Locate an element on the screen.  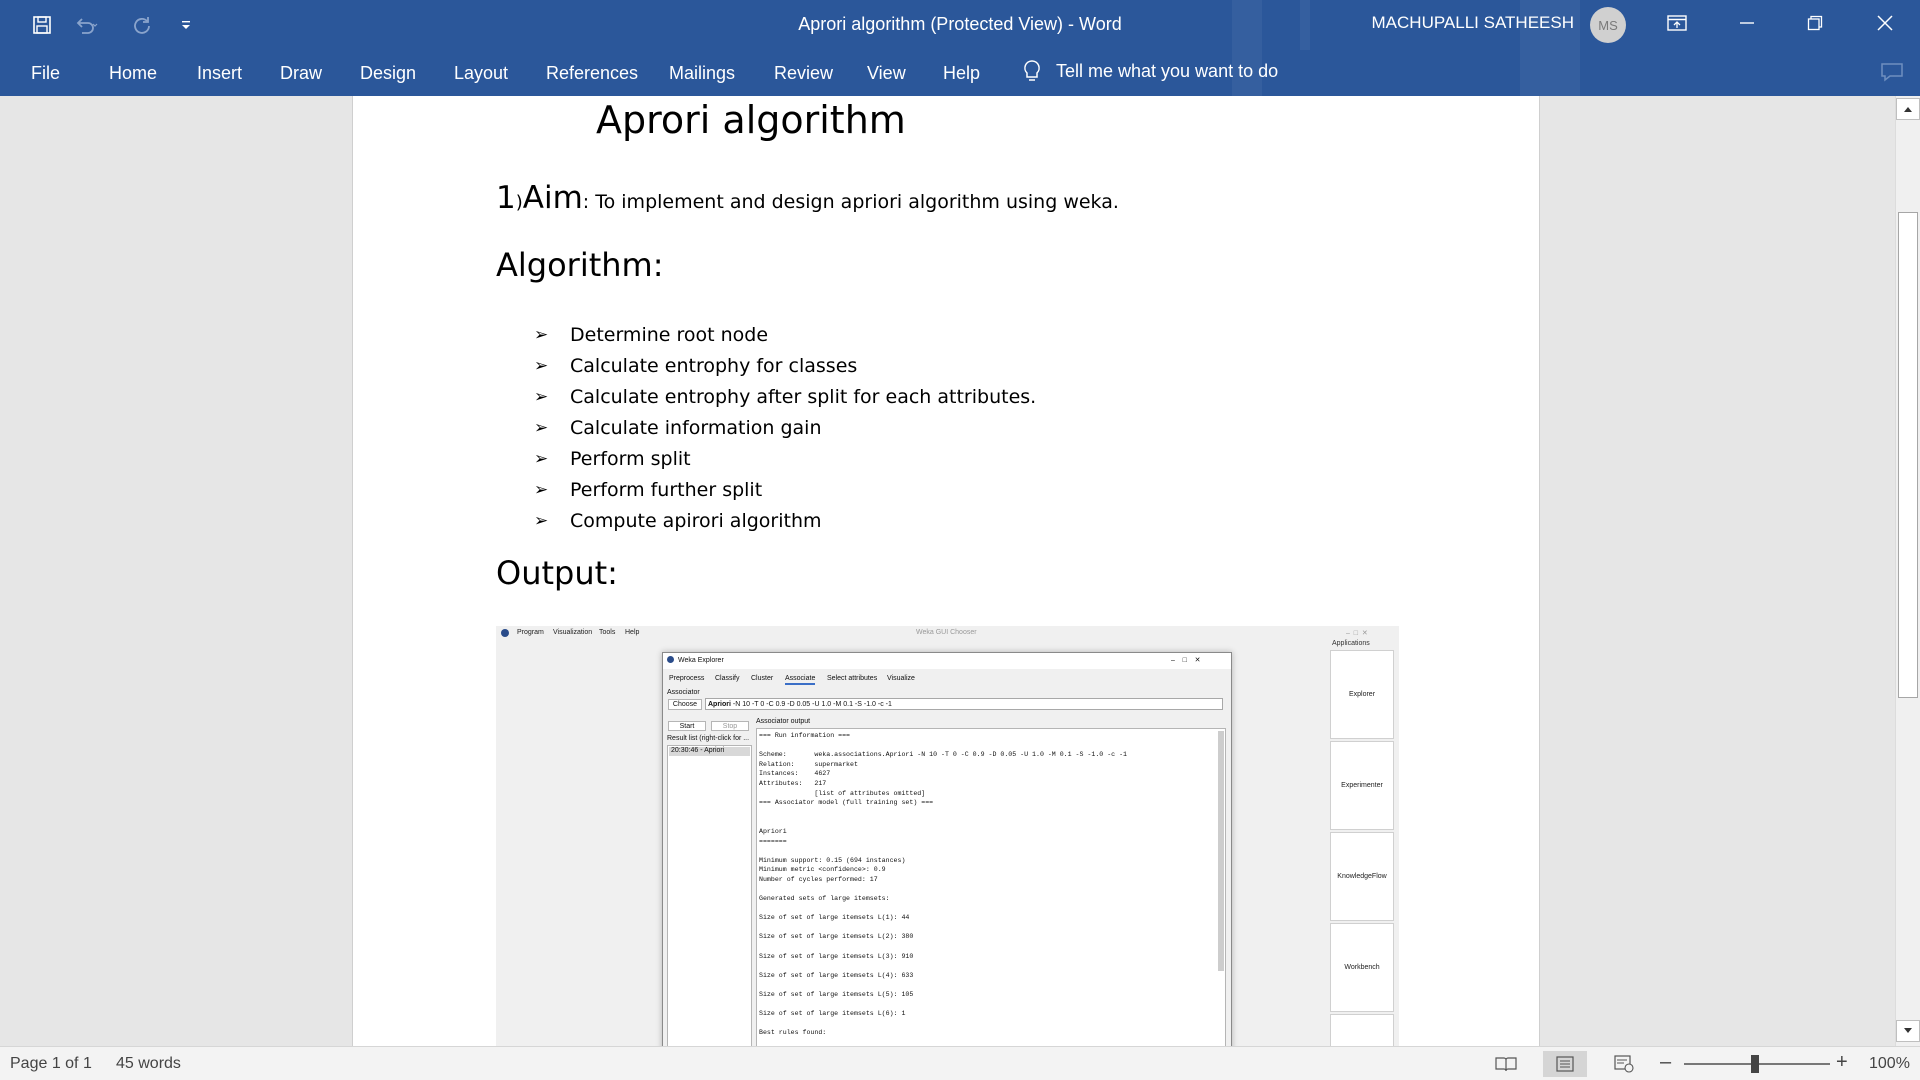
aim-paren: ) is located at coordinates (519, 202).